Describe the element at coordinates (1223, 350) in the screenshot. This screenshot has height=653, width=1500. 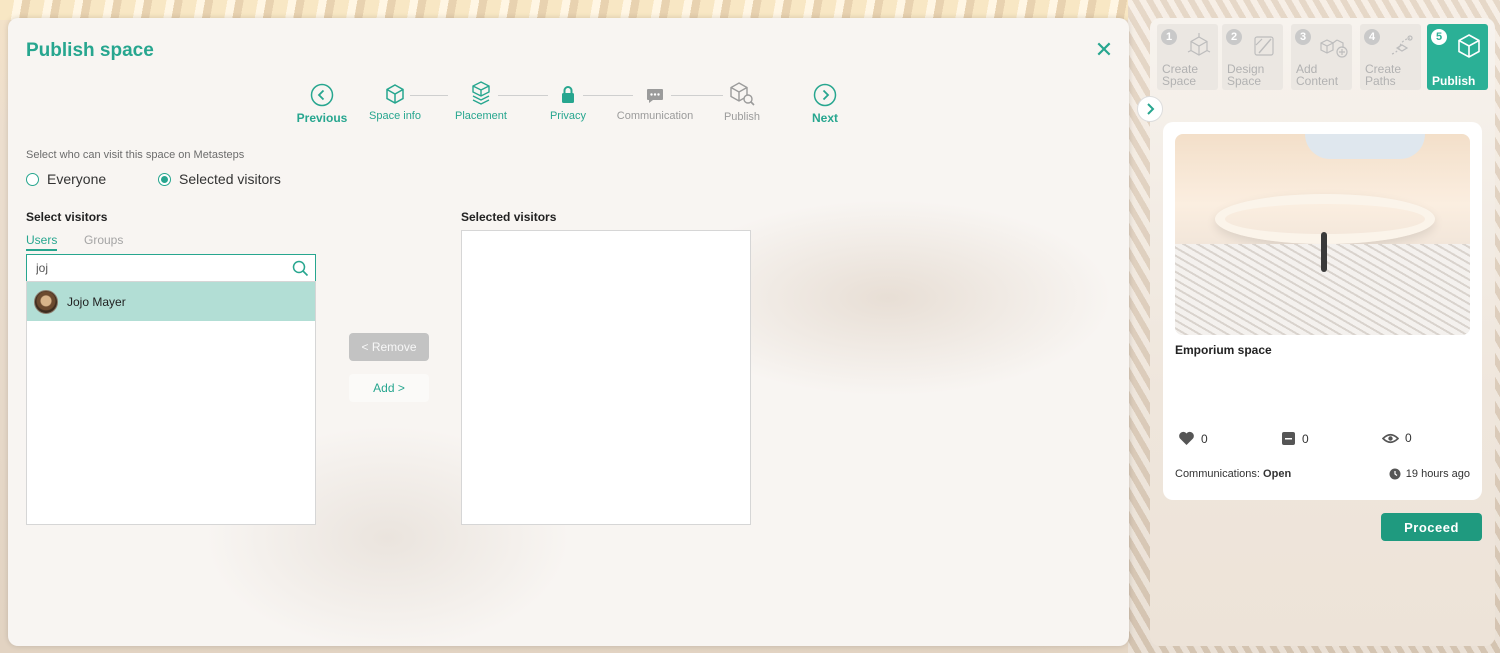
I see `space-name: Emporium space` at that location.